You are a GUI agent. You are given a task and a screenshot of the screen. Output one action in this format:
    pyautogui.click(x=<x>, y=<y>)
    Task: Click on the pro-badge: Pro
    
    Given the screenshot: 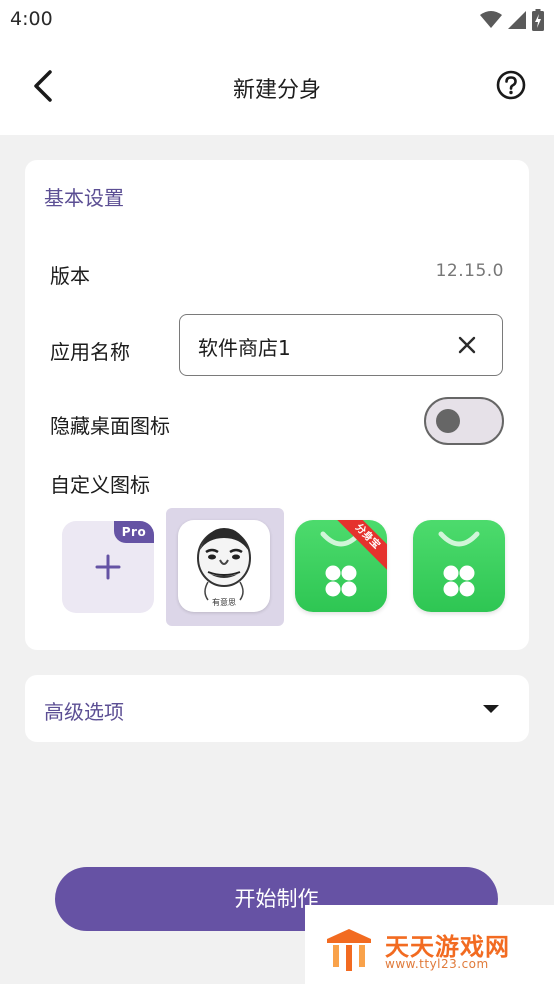 What is the action you would take?
    pyautogui.click(x=134, y=532)
    